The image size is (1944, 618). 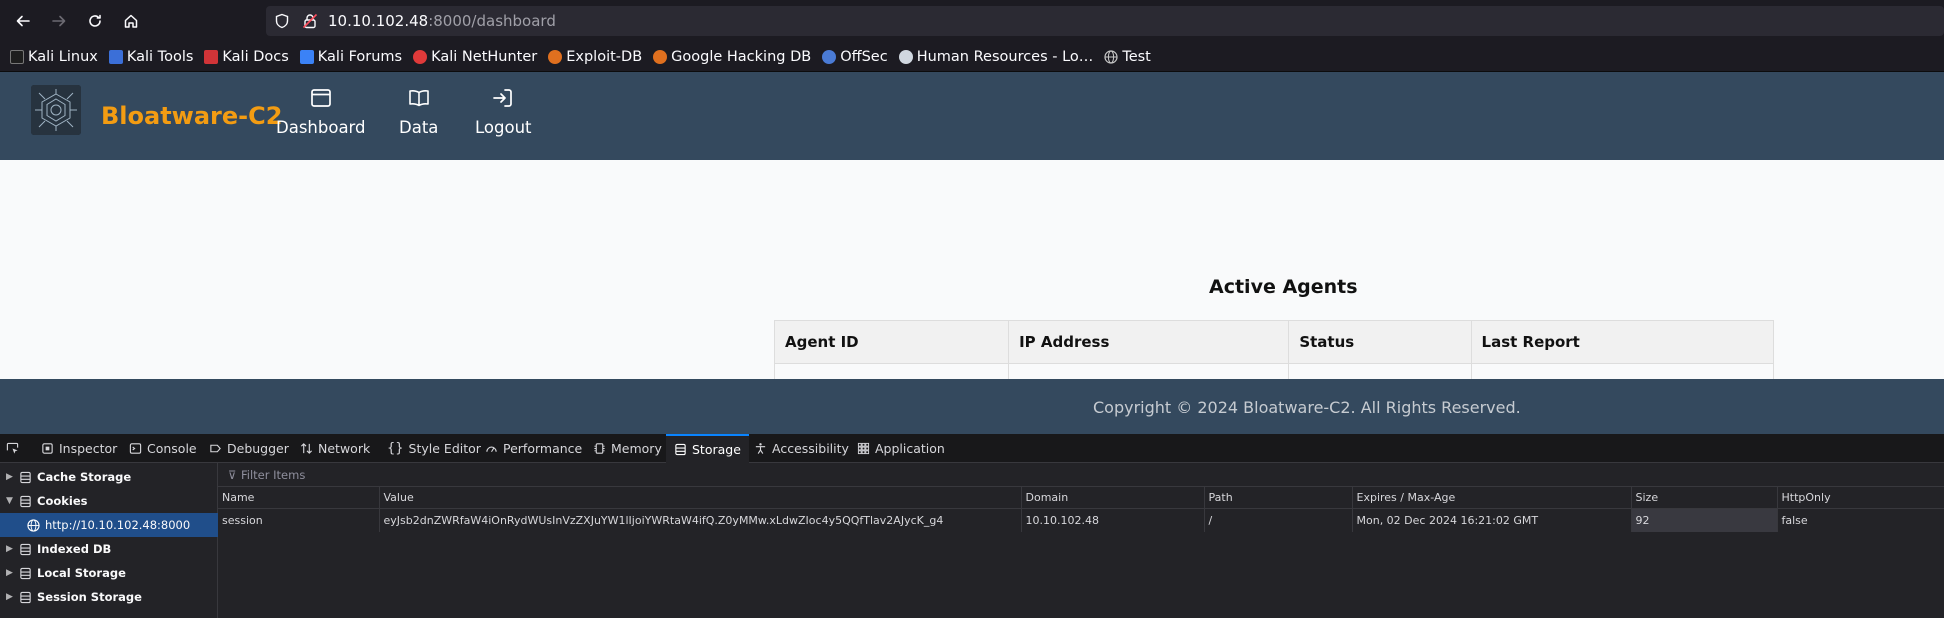 What do you see at coordinates (378, 21) in the screenshot?
I see `url-host: 10.10.102.48` at bounding box center [378, 21].